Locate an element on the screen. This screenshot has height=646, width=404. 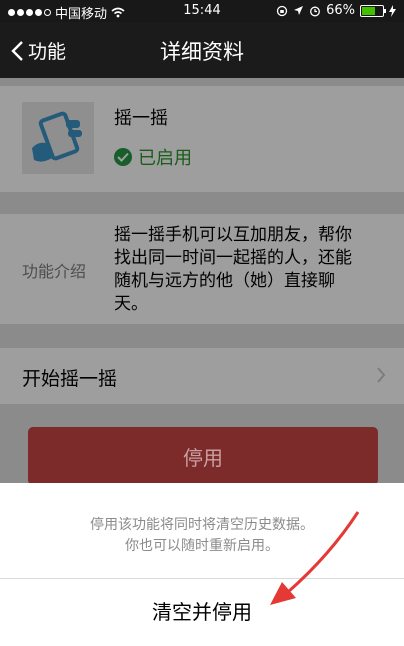
disable-button: 停用 is located at coordinates (203, 456).